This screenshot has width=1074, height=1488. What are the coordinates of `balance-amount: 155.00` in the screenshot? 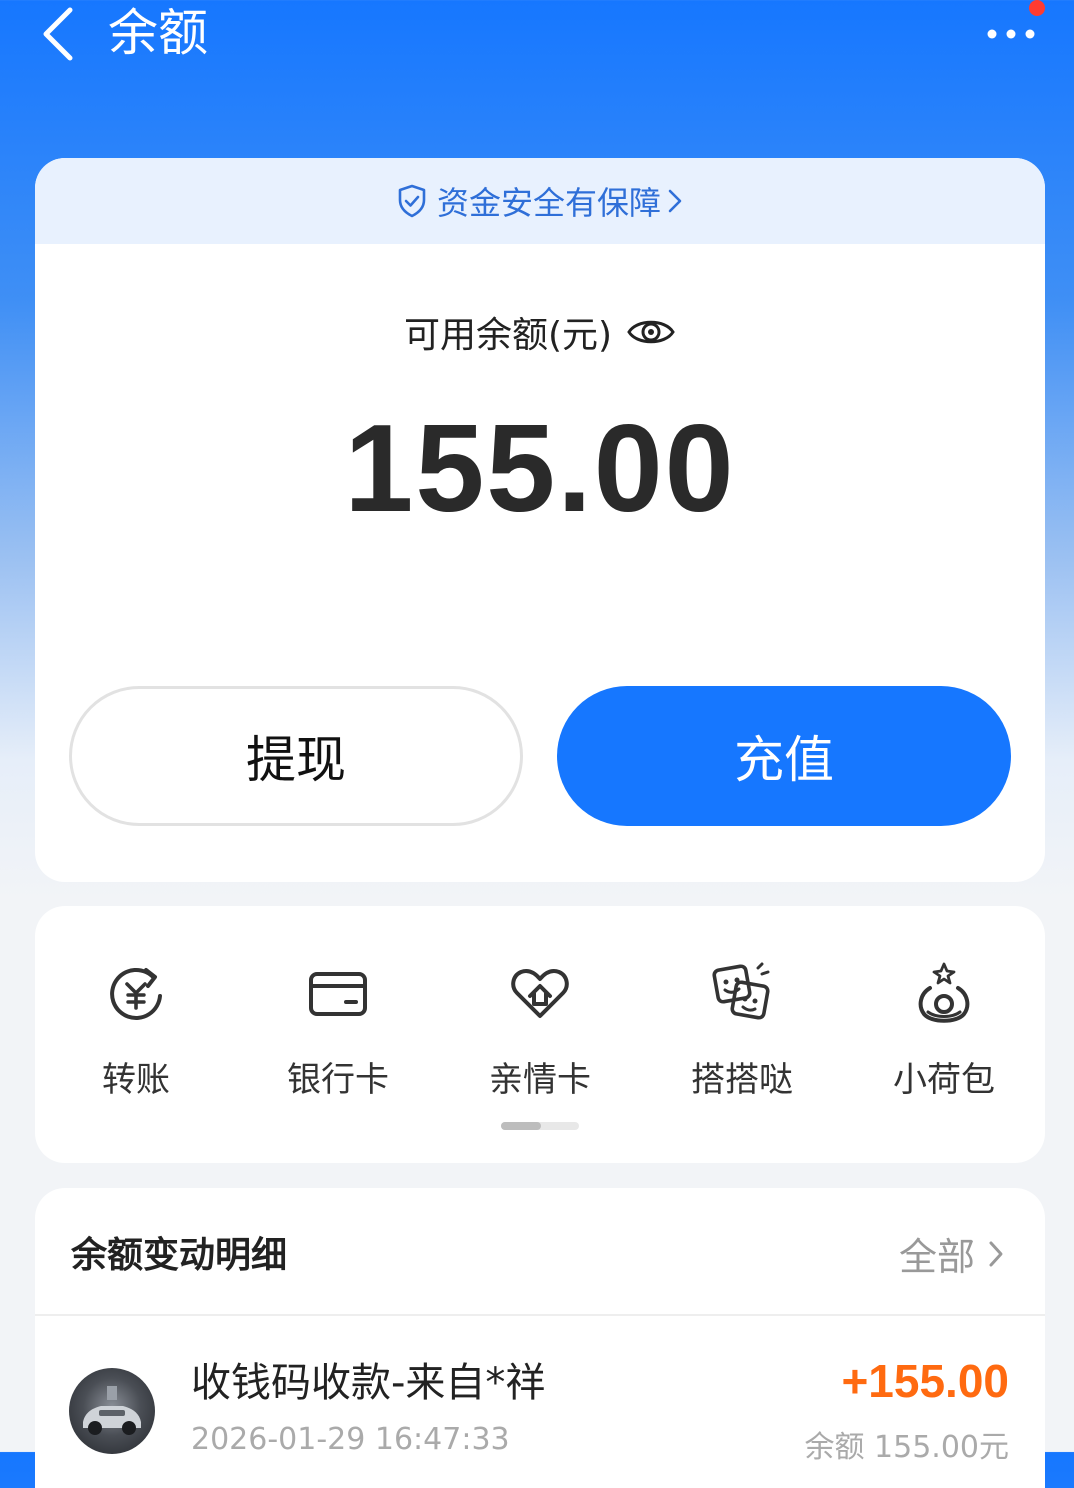 It's located at (540, 469).